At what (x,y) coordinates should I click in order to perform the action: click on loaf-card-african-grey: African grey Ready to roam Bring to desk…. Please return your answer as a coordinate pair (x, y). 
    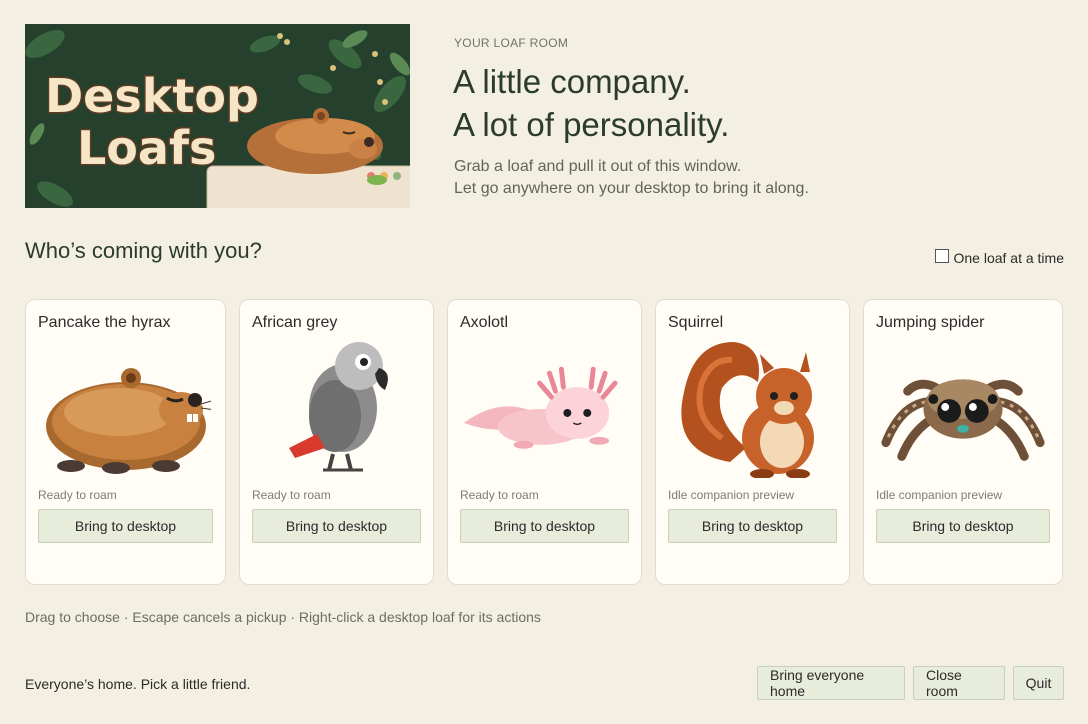
    Looking at the image, I should click on (336, 442).